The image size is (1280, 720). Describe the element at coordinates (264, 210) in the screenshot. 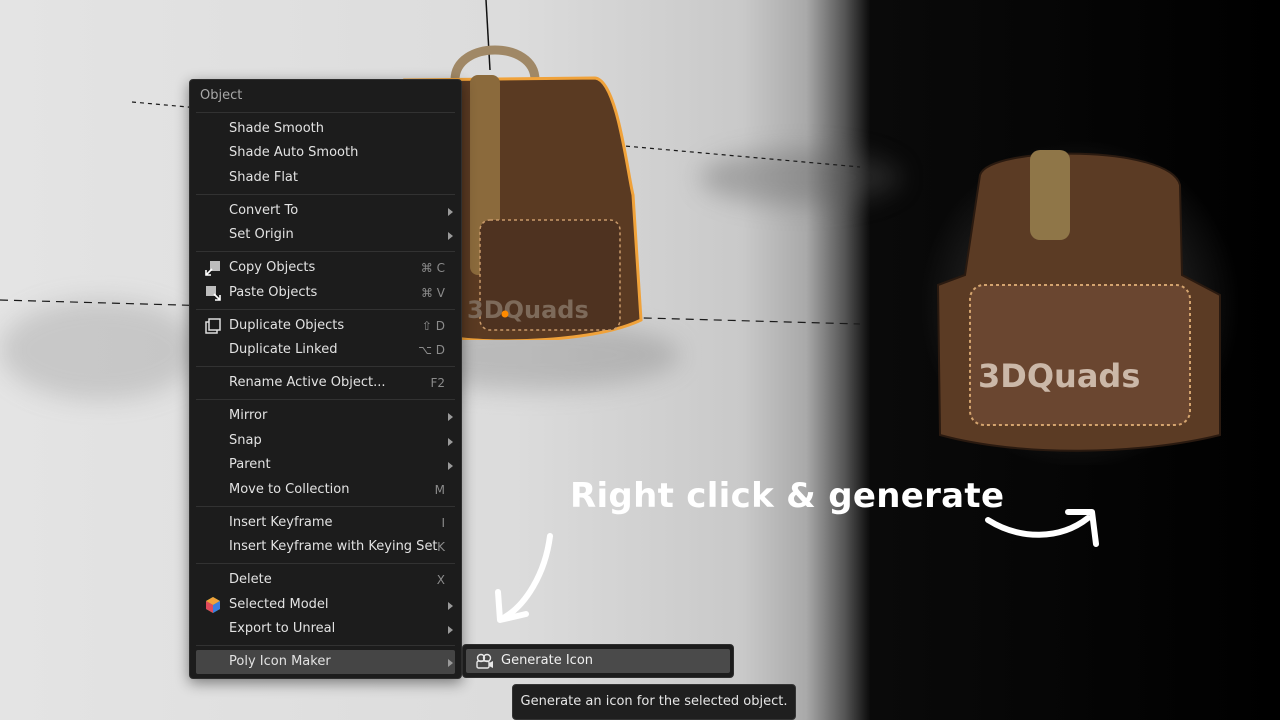

I see `menu-item-label: Convert To` at that location.